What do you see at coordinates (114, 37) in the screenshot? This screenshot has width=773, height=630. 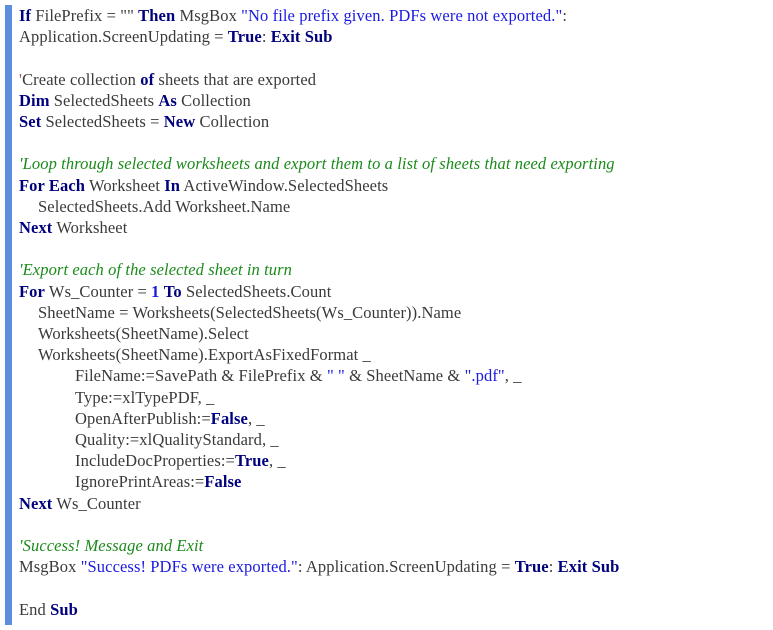 I see `object-application-screenupdating: Application.ScreenUpdating` at bounding box center [114, 37].